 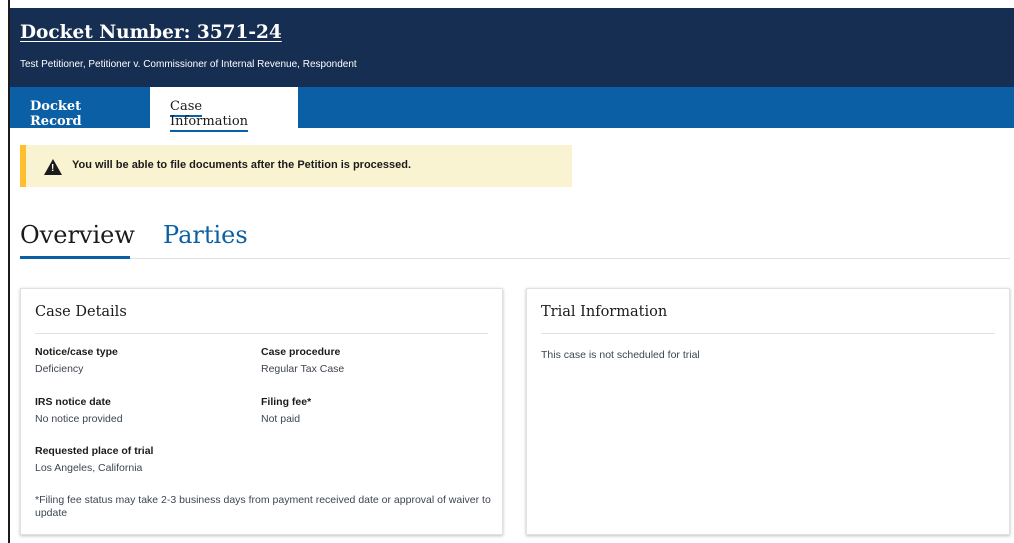 I want to click on filing-fee-label: Filing fee*, so click(x=286, y=402).